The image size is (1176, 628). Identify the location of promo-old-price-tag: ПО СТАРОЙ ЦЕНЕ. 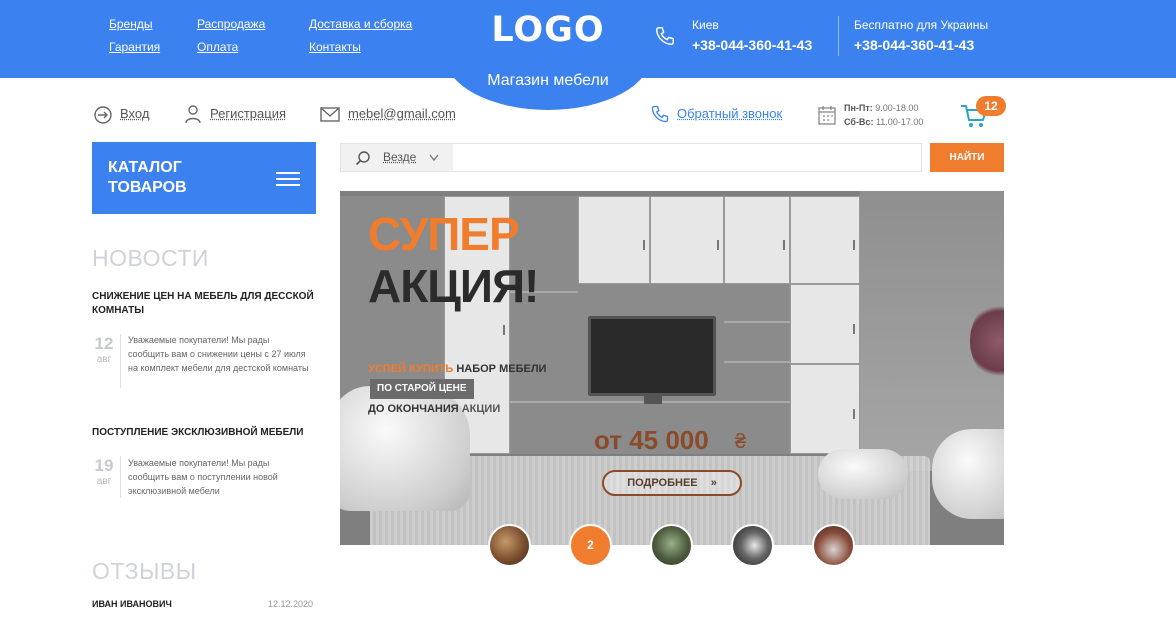
(422, 389).